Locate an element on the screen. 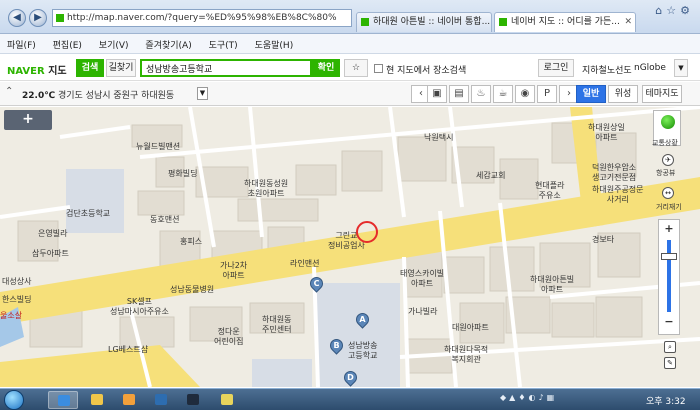  network-icon: ▦ is located at coordinates (552, 397).